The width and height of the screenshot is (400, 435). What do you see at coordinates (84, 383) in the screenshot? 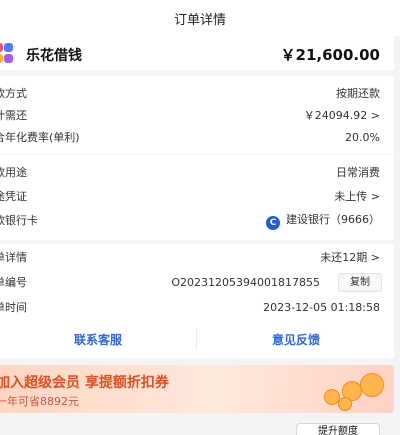
I see `banner-title: 加入超级会员 享提额折扣券` at bounding box center [84, 383].